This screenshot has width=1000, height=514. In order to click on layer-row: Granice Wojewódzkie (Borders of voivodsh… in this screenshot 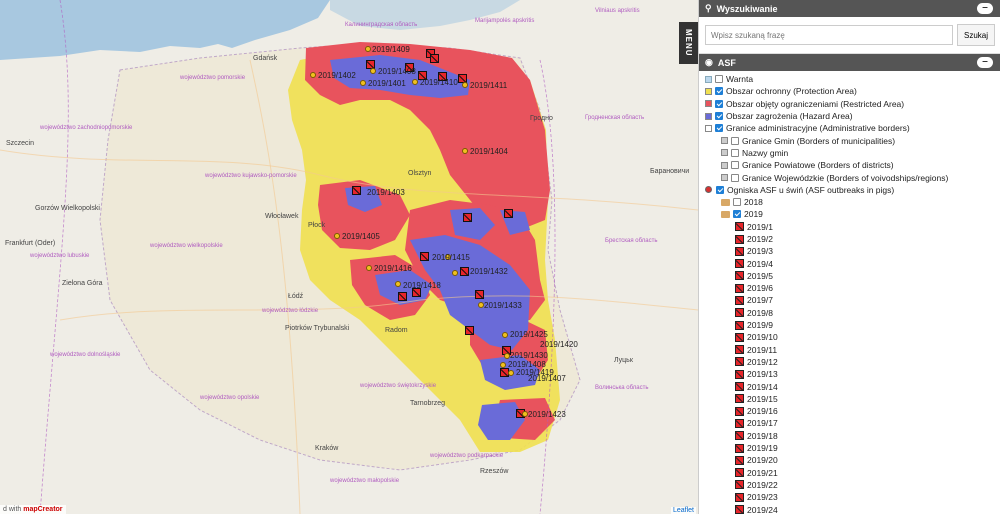, I will do `click(849, 177)`.